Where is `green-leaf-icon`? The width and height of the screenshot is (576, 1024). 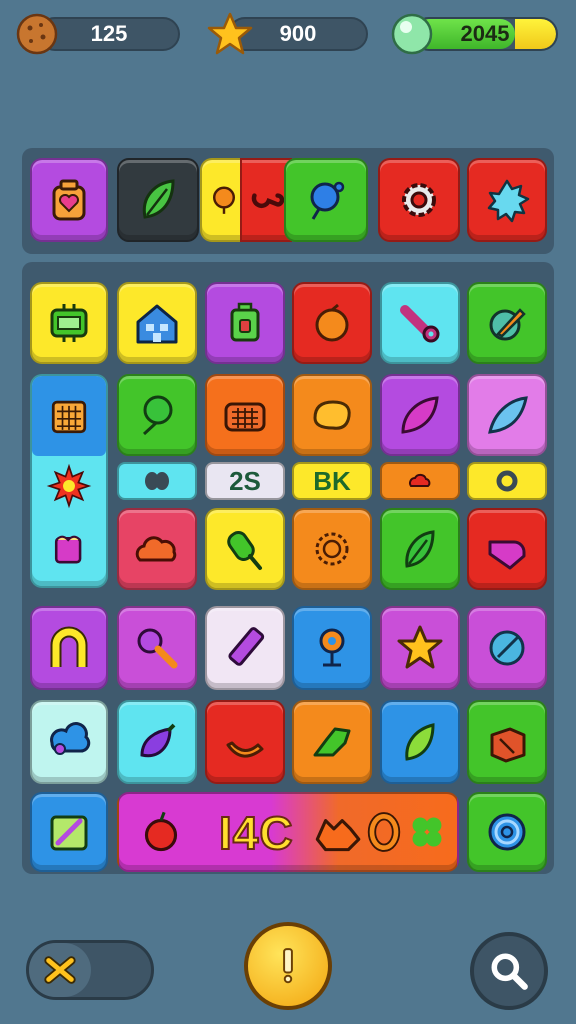
green-leaf-icon is located at coordinates (420, 549).